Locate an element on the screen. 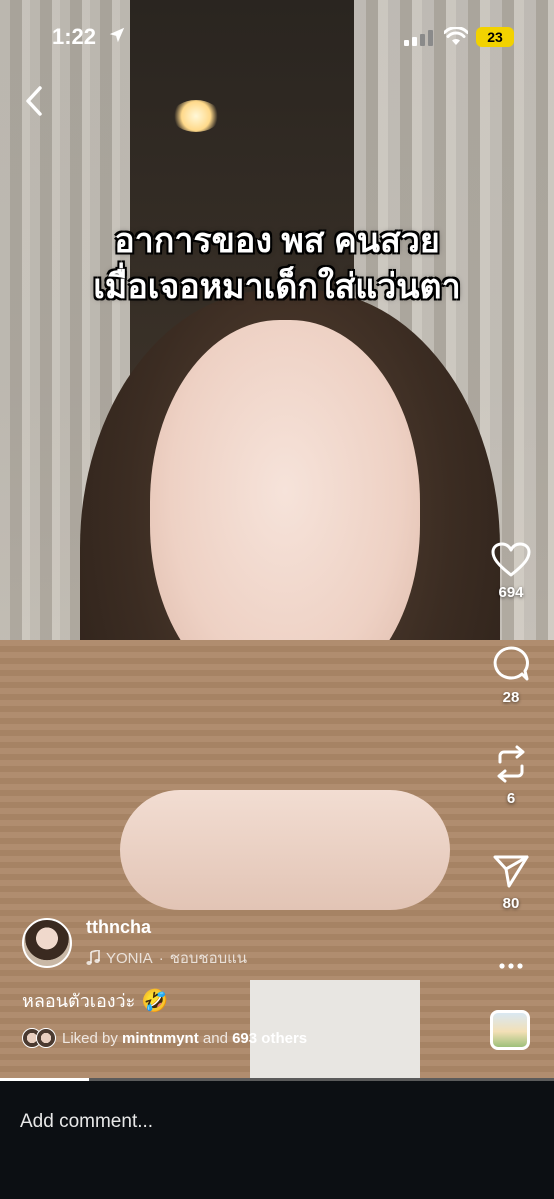 Image resolution: width=554 pixels, height=1199 pixels. liked-by-row: Liked by mintnmynt and 693 others is located at coordinates (164, 1038).